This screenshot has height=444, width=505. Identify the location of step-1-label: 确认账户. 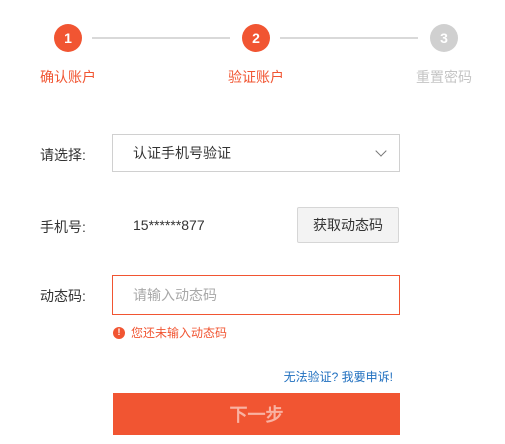
(68, 77).